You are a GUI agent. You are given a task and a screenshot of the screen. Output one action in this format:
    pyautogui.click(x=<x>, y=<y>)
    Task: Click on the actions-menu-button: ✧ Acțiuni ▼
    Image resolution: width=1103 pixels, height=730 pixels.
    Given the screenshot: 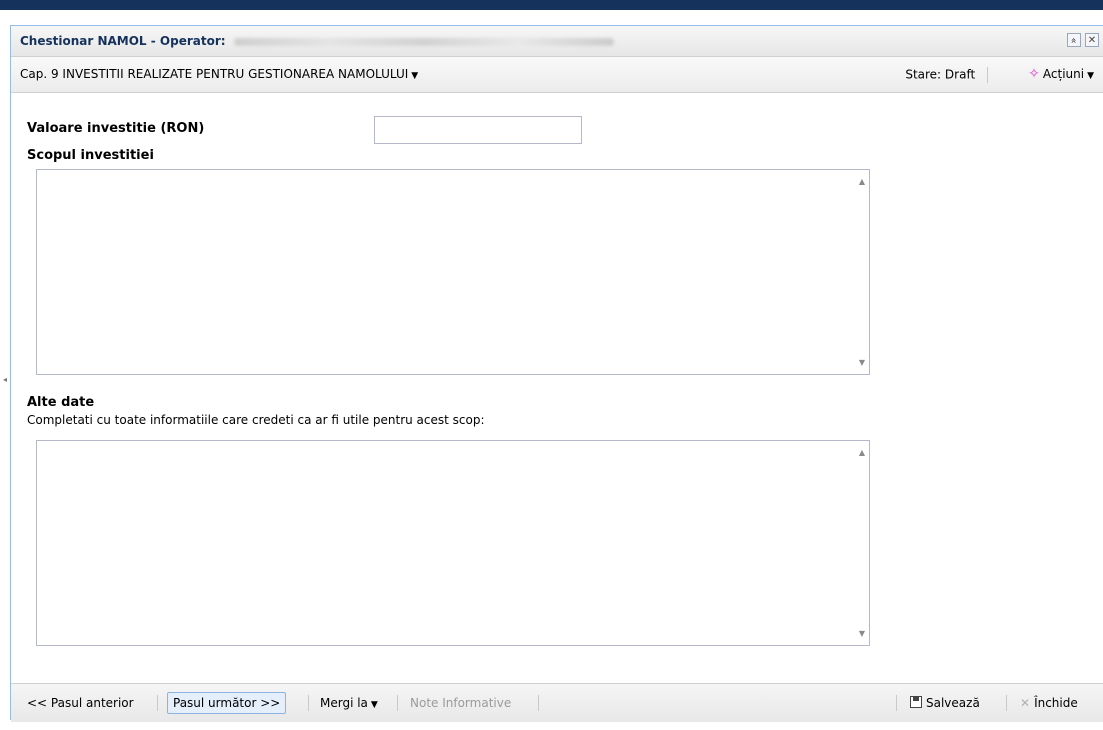 What is the action you would take?
    pyautogui.click(x=1061, y=74)
    